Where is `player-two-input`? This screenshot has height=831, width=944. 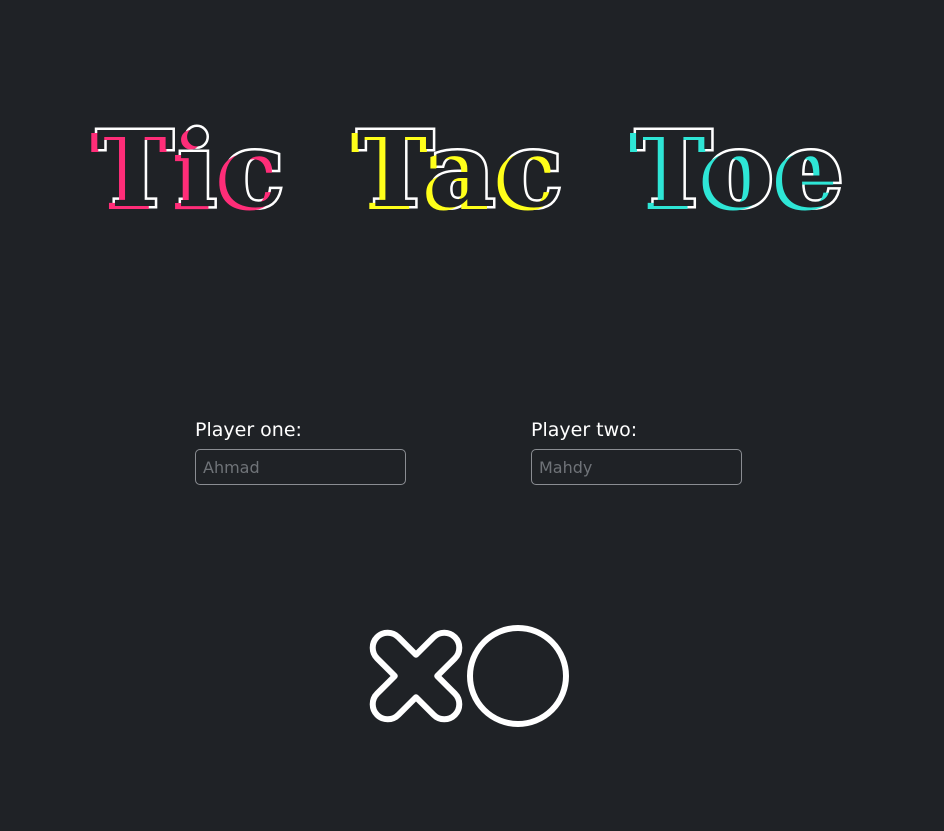 player-two-input is located at coordinates (636, 467).